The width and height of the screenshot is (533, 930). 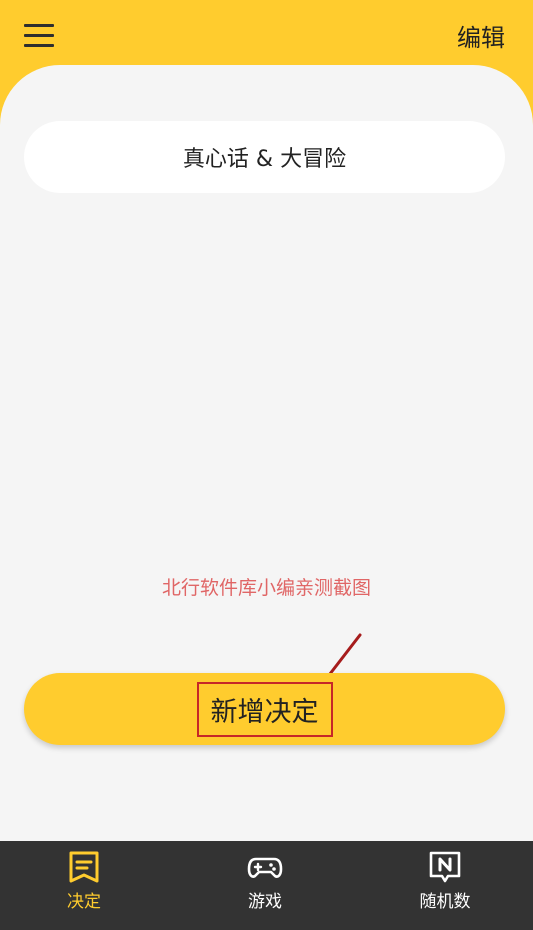 I want to click on tab-random-number-label: 随机数, so click(x=445, y=902).